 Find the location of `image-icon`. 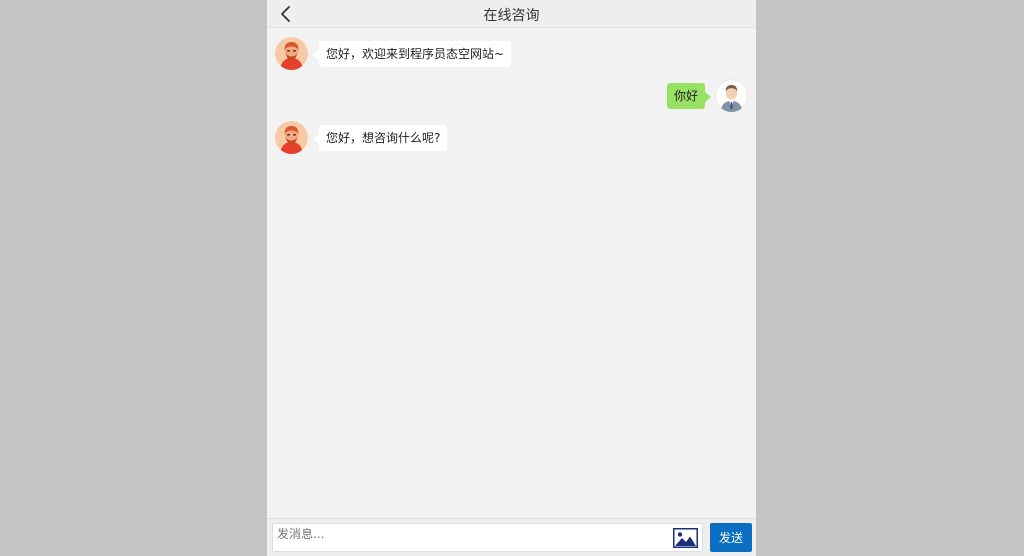

image-icon is located at coordinates (685, 538).